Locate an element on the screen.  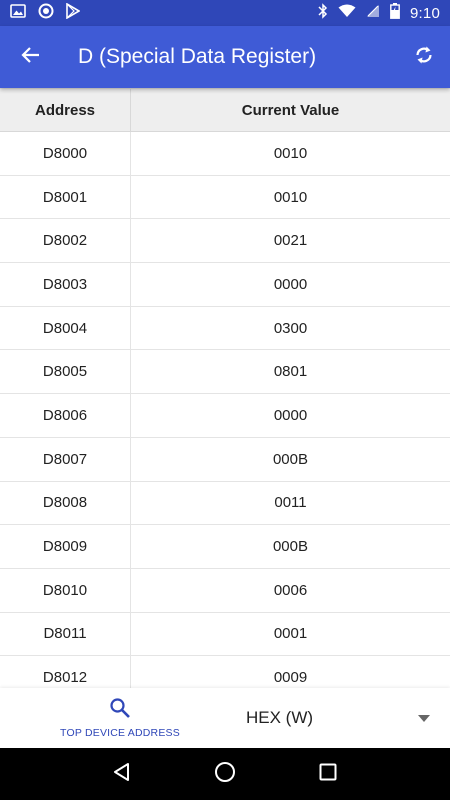
refresh-button is located at coordinates (424, 57).